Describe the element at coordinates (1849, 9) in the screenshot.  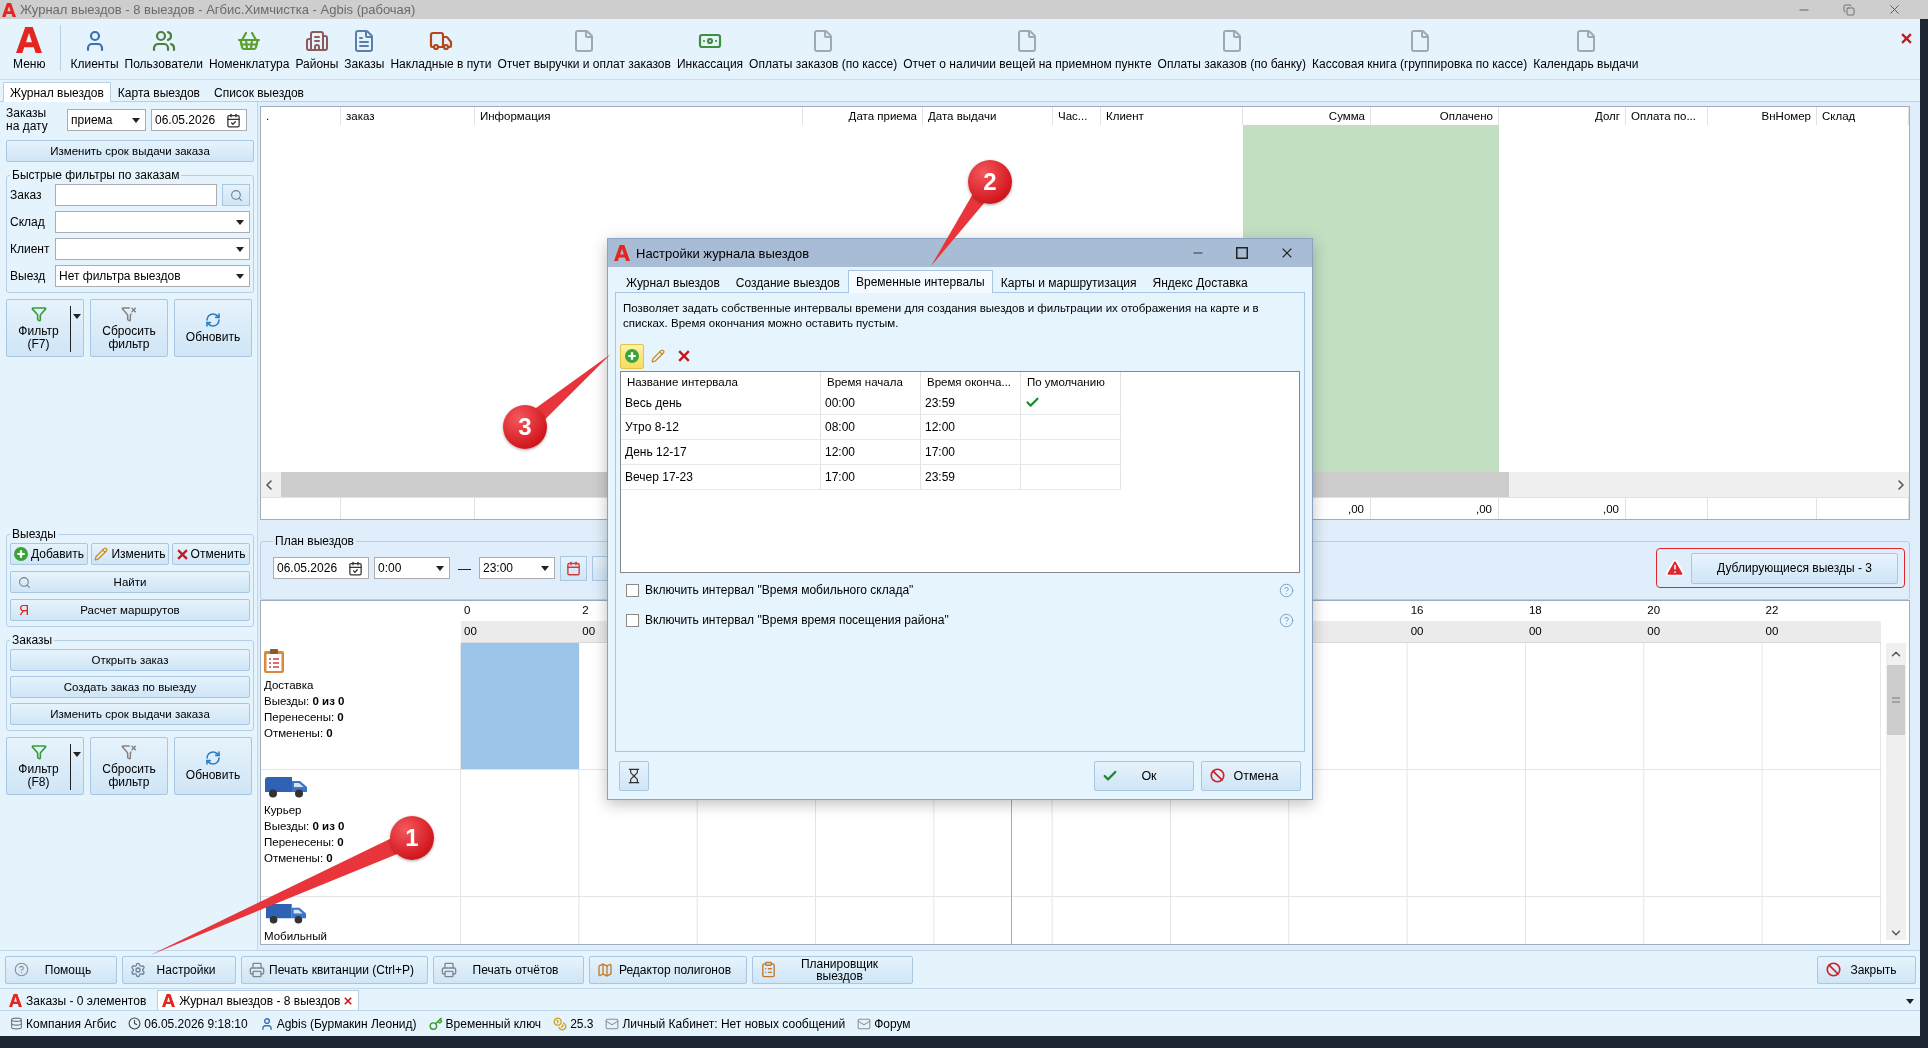
I see `restore-icon` at that location.